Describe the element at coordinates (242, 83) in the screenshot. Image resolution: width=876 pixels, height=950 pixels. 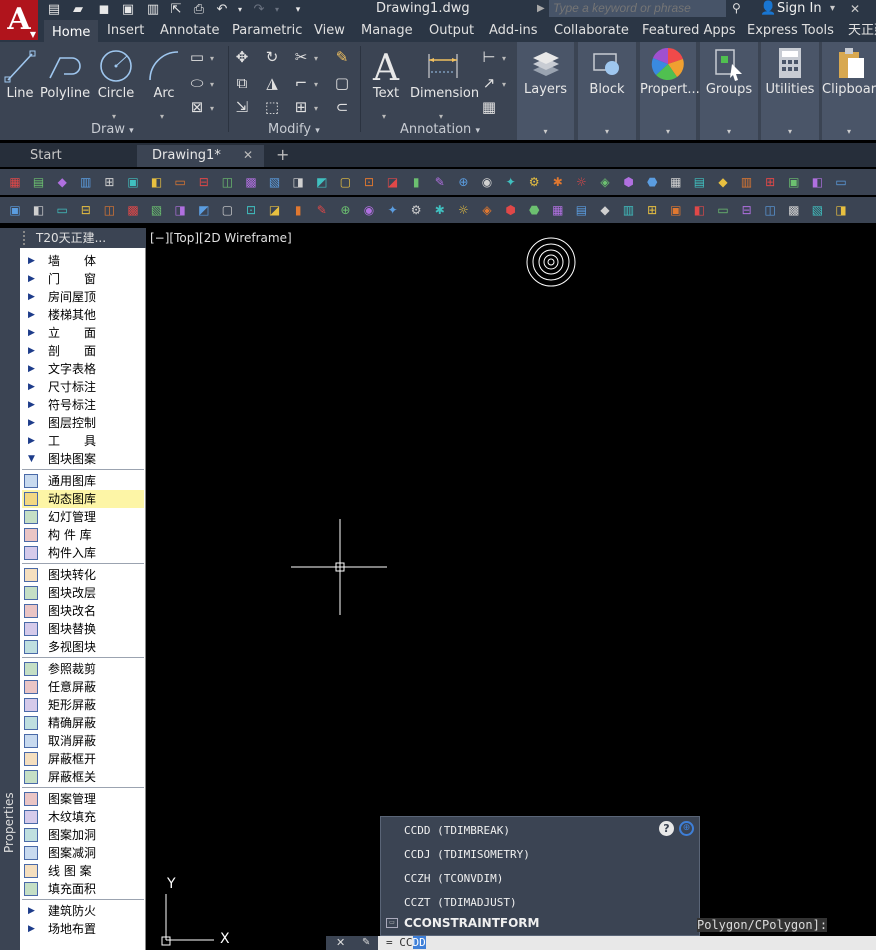
I see `copy-icon: ⧉` at that location.